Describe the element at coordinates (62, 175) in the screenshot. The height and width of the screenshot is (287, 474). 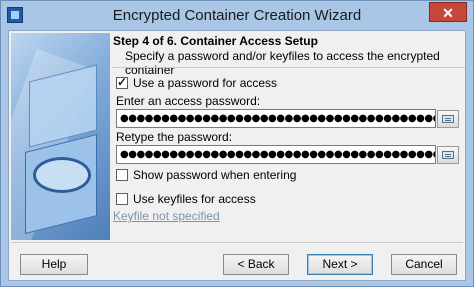
I see `disk-graphic` at that location.